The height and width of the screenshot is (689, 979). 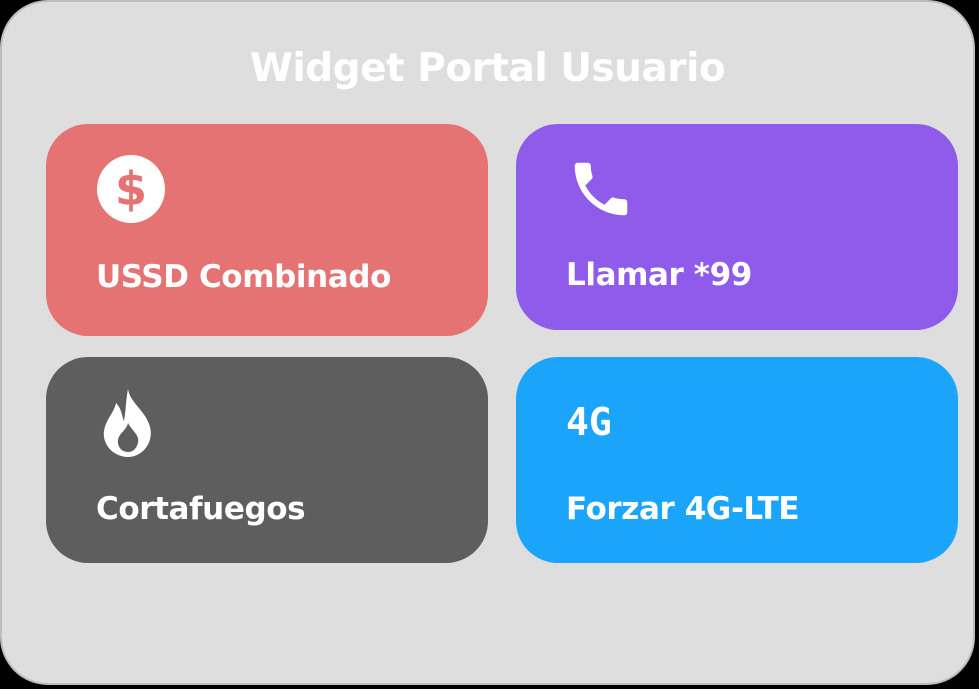 What do you see at coordinates (683, 509) in the screenshot?
I see `tile-label: Forzar 4G-LTE` at bounding box center [683, 509].